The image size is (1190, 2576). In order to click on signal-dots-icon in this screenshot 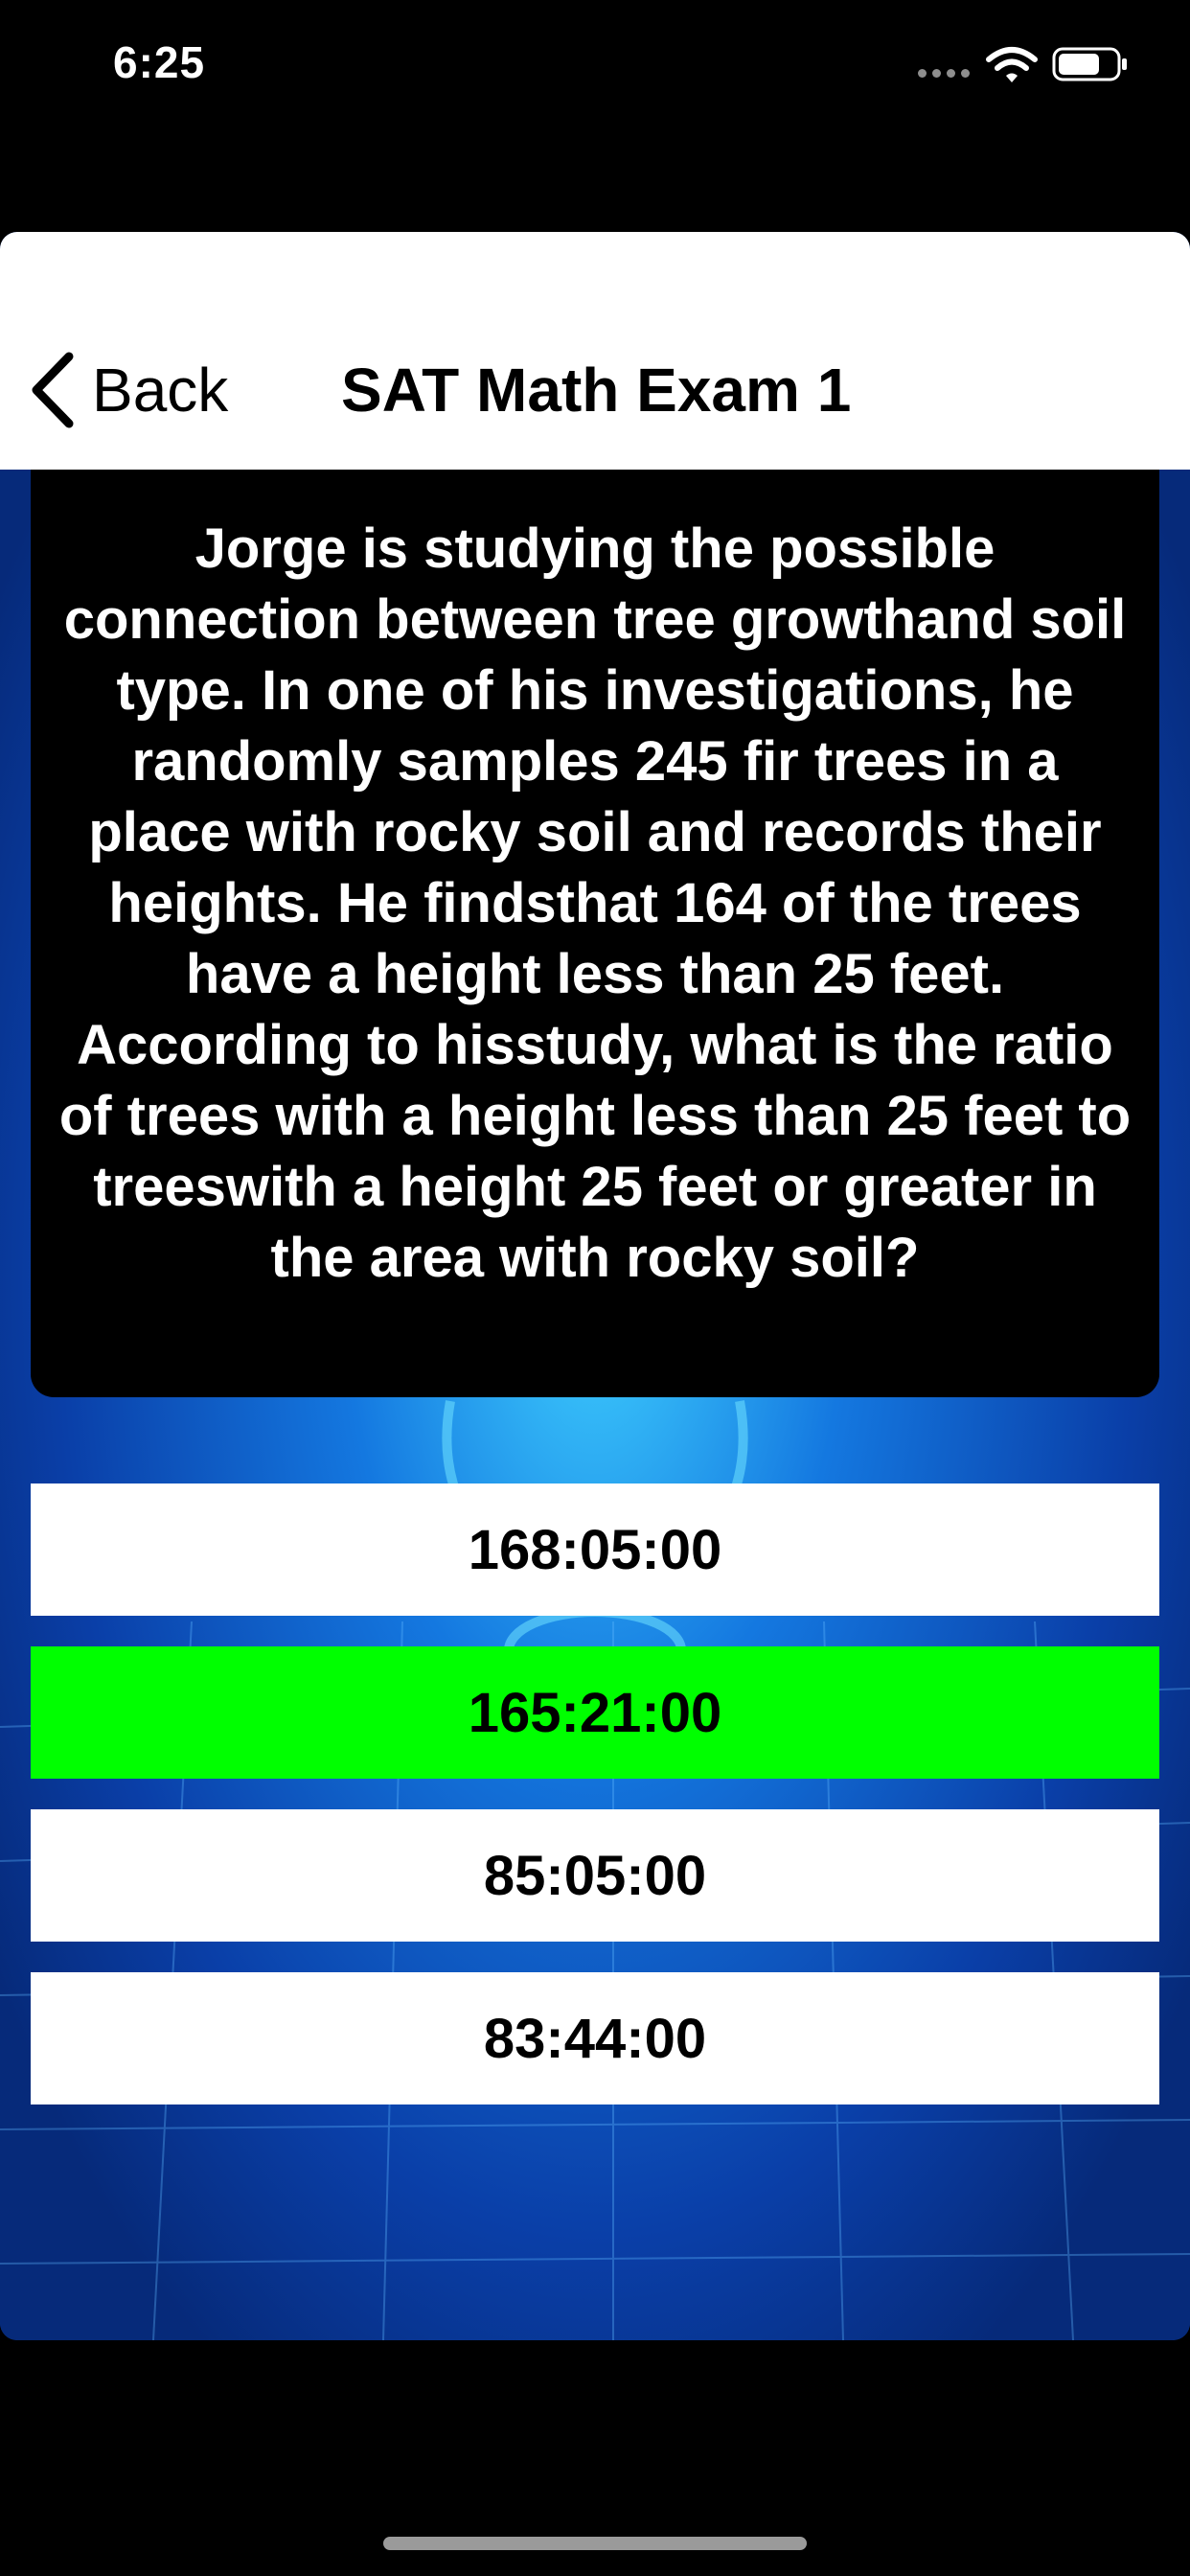, I will do `click(944, 73)`.